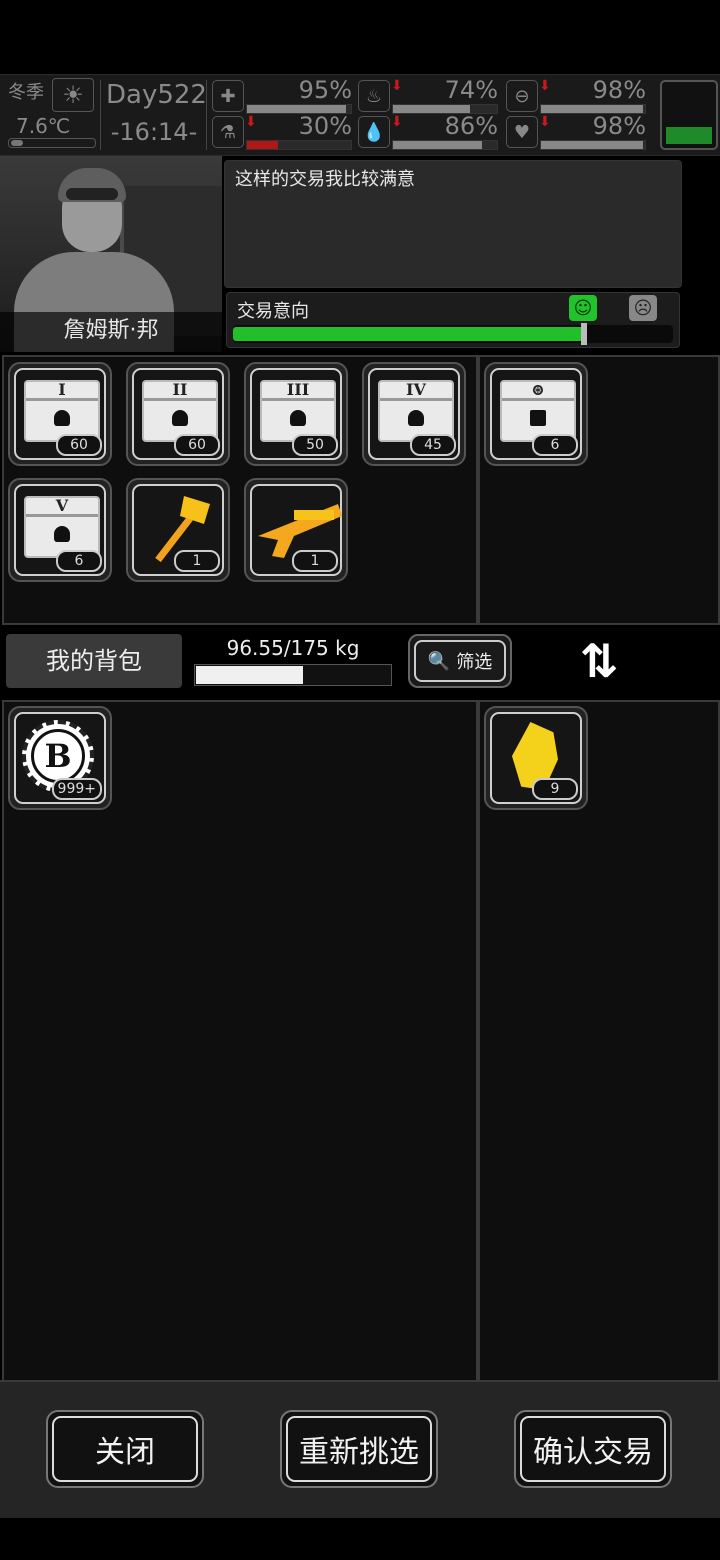 This screenshot has width=720, height=1560. I want to click on item-count: 50, so click(315, 445).